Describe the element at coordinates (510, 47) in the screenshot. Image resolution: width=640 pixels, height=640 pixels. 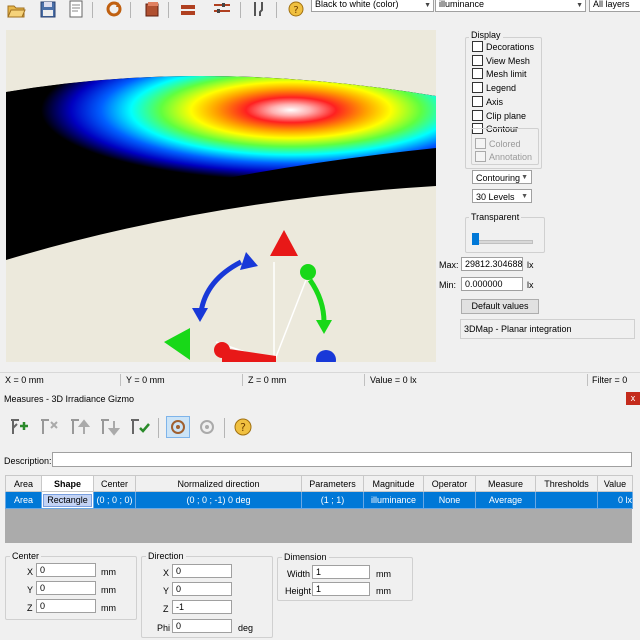
I see `checkbox-label: Decorations` at that location.